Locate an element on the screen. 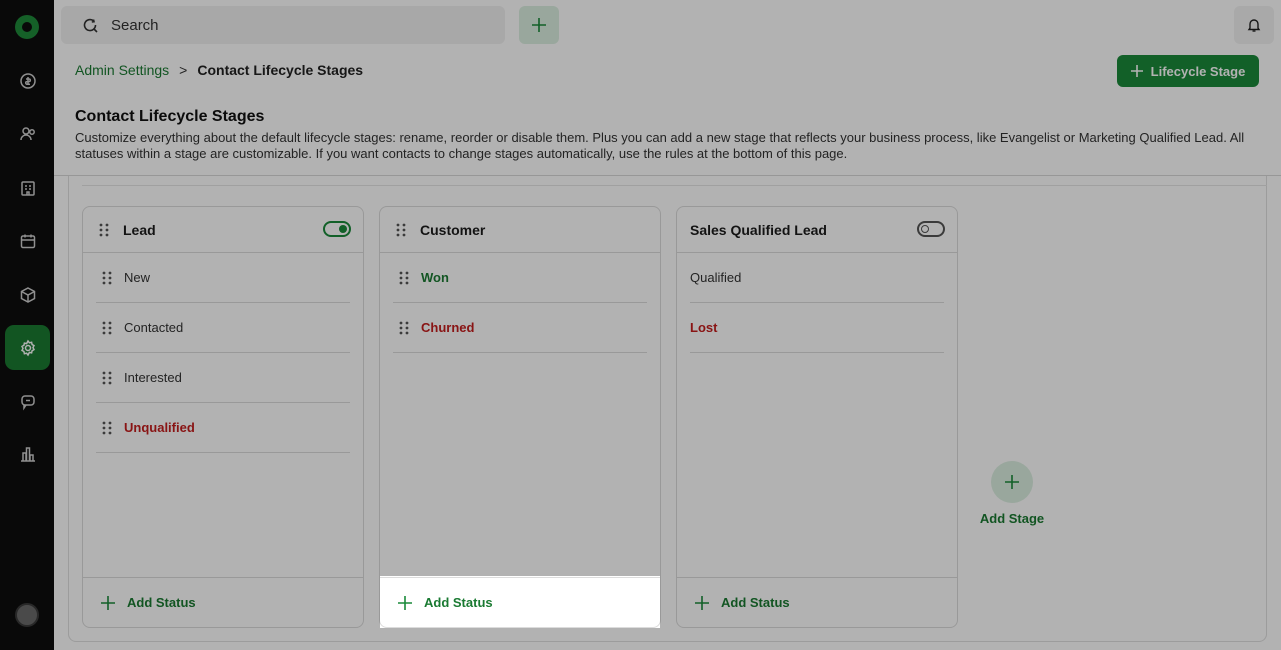 The width and height of the screenshot is (1281, 650). page-title: Contact Lifecycle Stages is located at coordinates (170, 116).